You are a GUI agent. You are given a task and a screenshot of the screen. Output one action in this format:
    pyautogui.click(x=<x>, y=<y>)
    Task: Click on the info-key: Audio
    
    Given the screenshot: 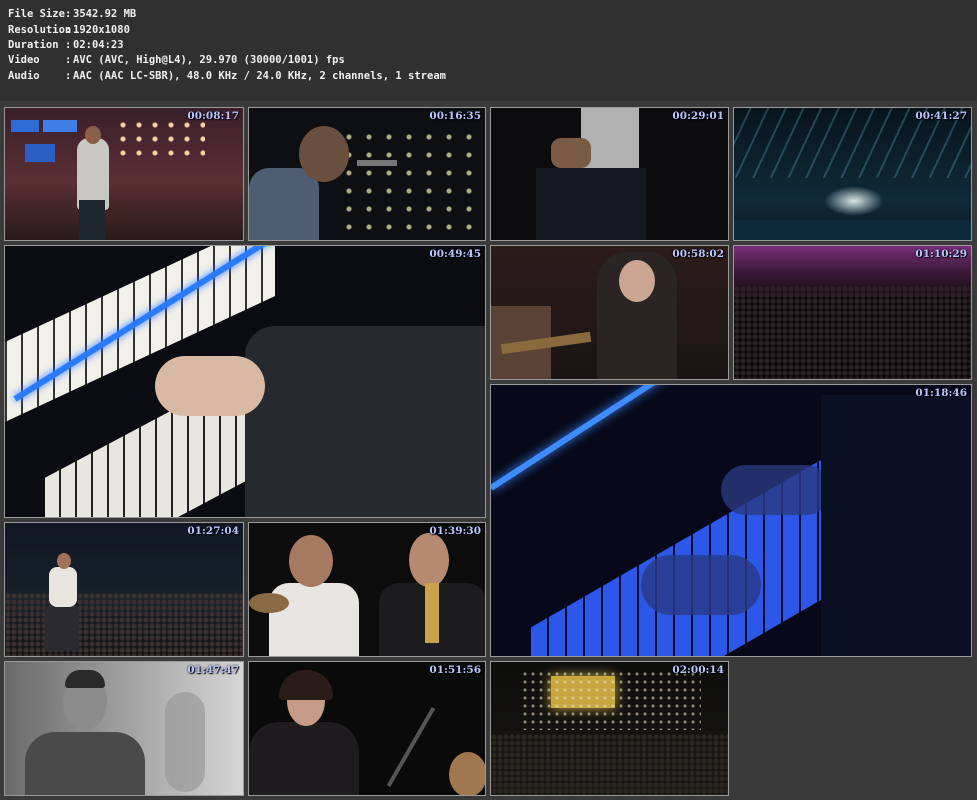 What is the action you would take?
    pyautogui.click(x=24, y=76)
    